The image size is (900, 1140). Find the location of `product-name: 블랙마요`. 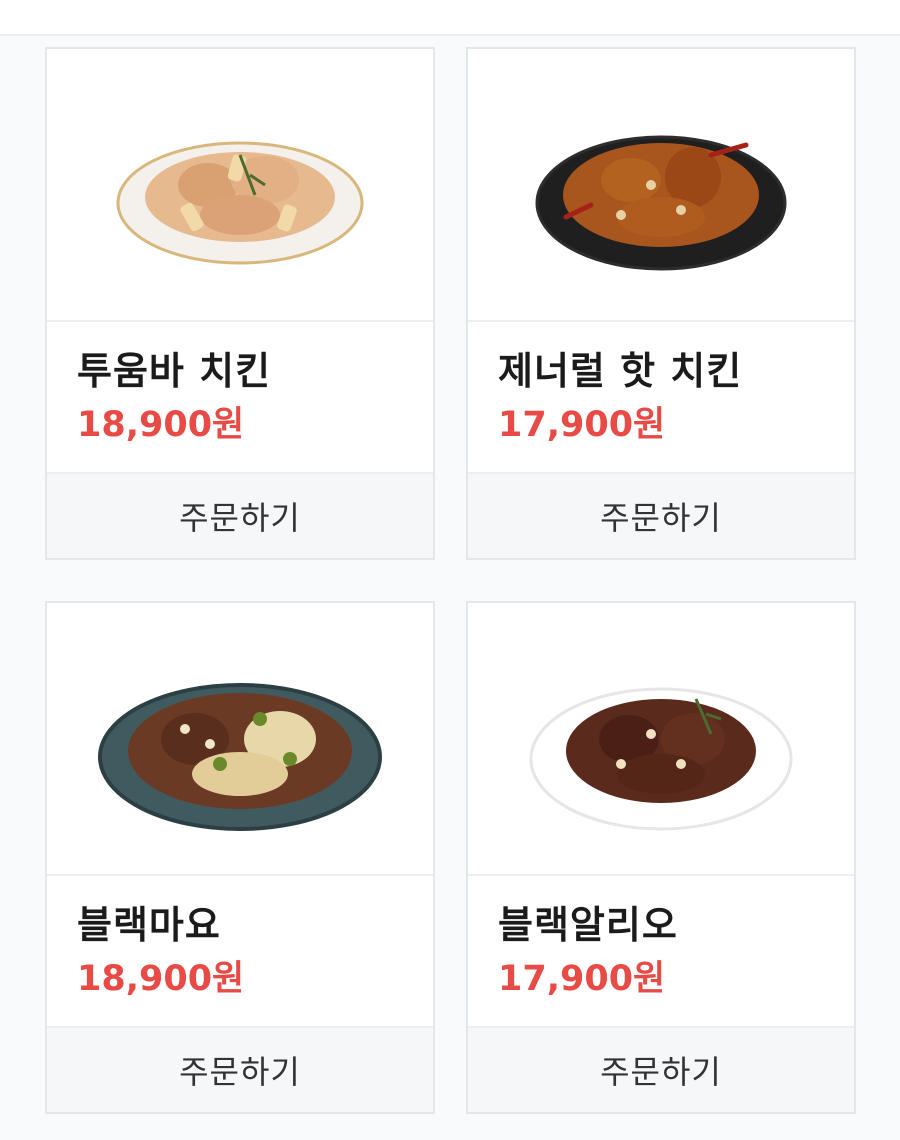

product-name: 블랙마요 is located at coordinates (149, 925).